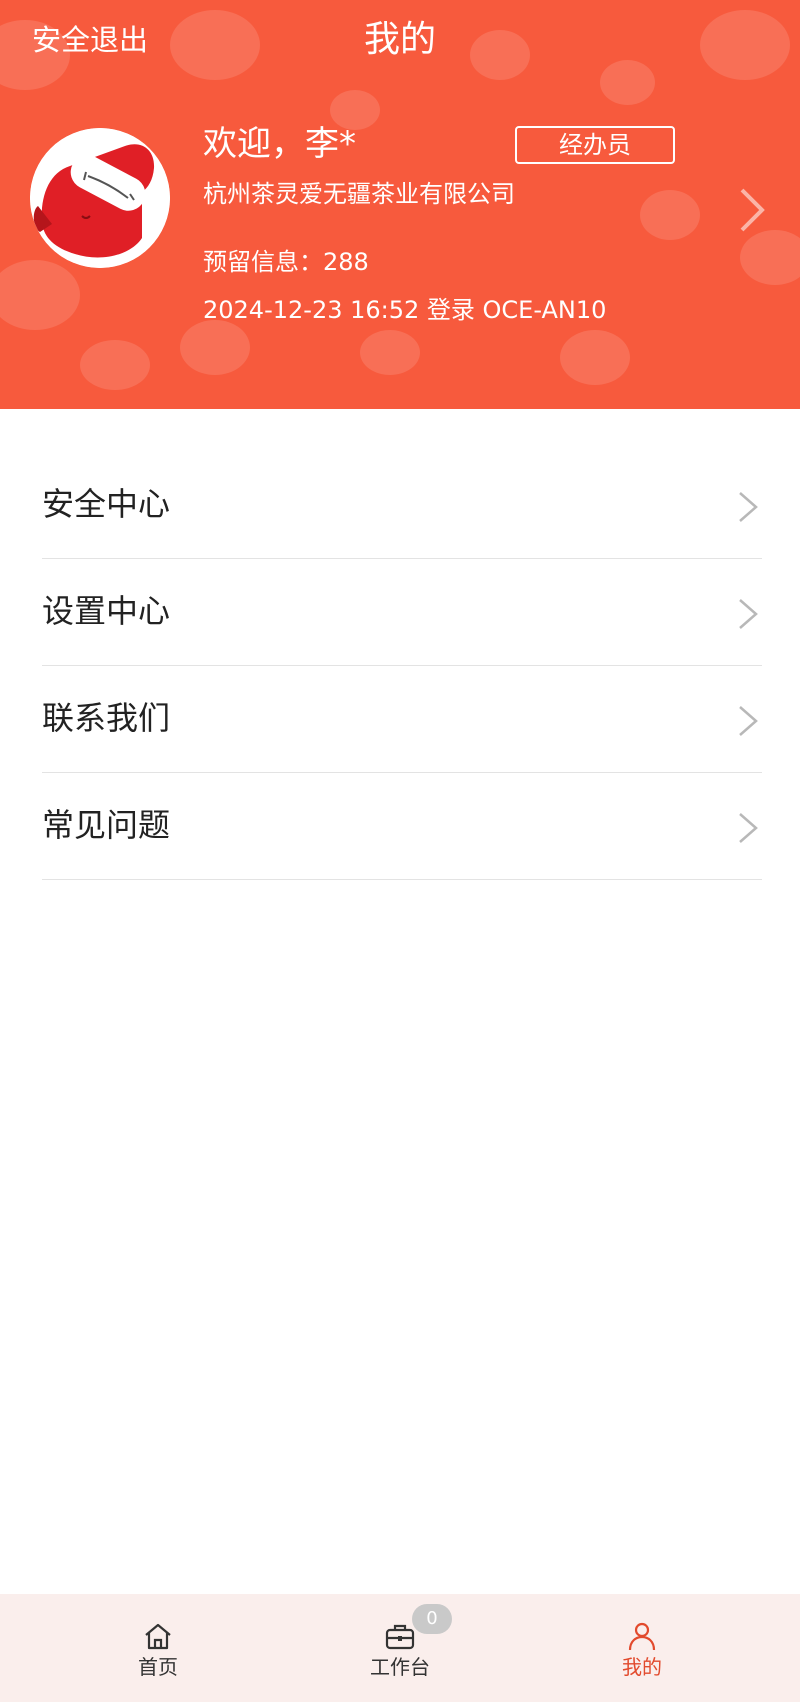 The width and height of the screenshot is (800, 1702). I want to click on tab-mine: 我的, so click(642, 1648).